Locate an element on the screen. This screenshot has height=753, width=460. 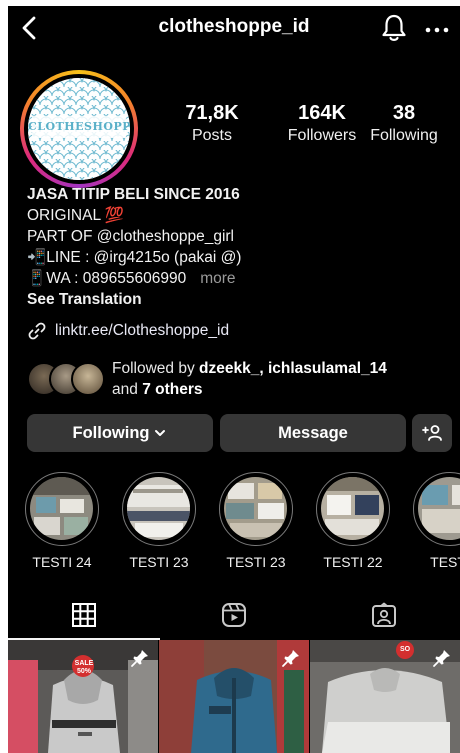
bio-line-line-id: 📲LINE : @irg4215o (pakai @) is located at coordinates (134, 257).